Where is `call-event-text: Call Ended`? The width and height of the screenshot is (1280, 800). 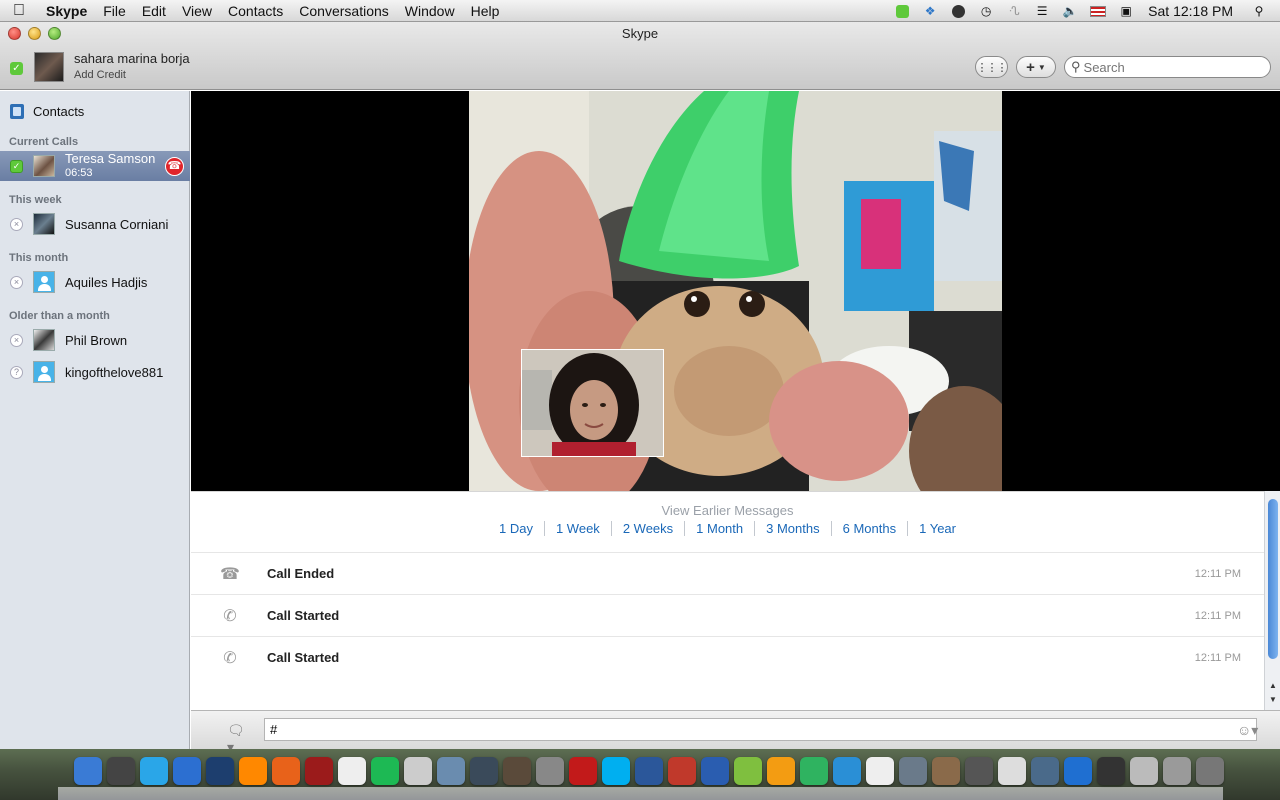
call-event-text: Call Ended is located at coordinates (301, 573).